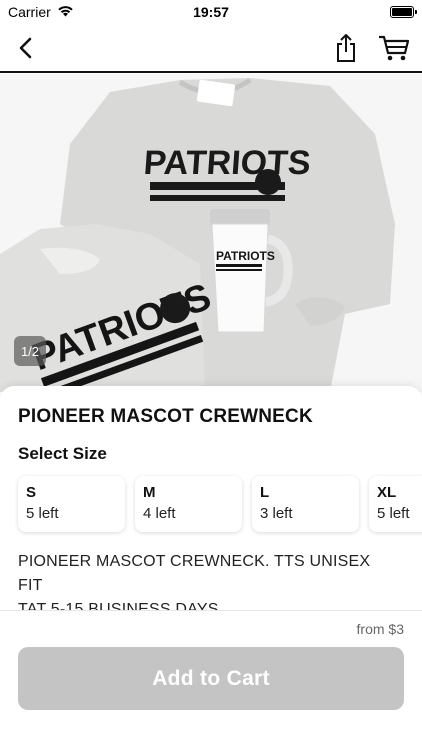  I want to click on status-left: Carrier, so click(41, 12).